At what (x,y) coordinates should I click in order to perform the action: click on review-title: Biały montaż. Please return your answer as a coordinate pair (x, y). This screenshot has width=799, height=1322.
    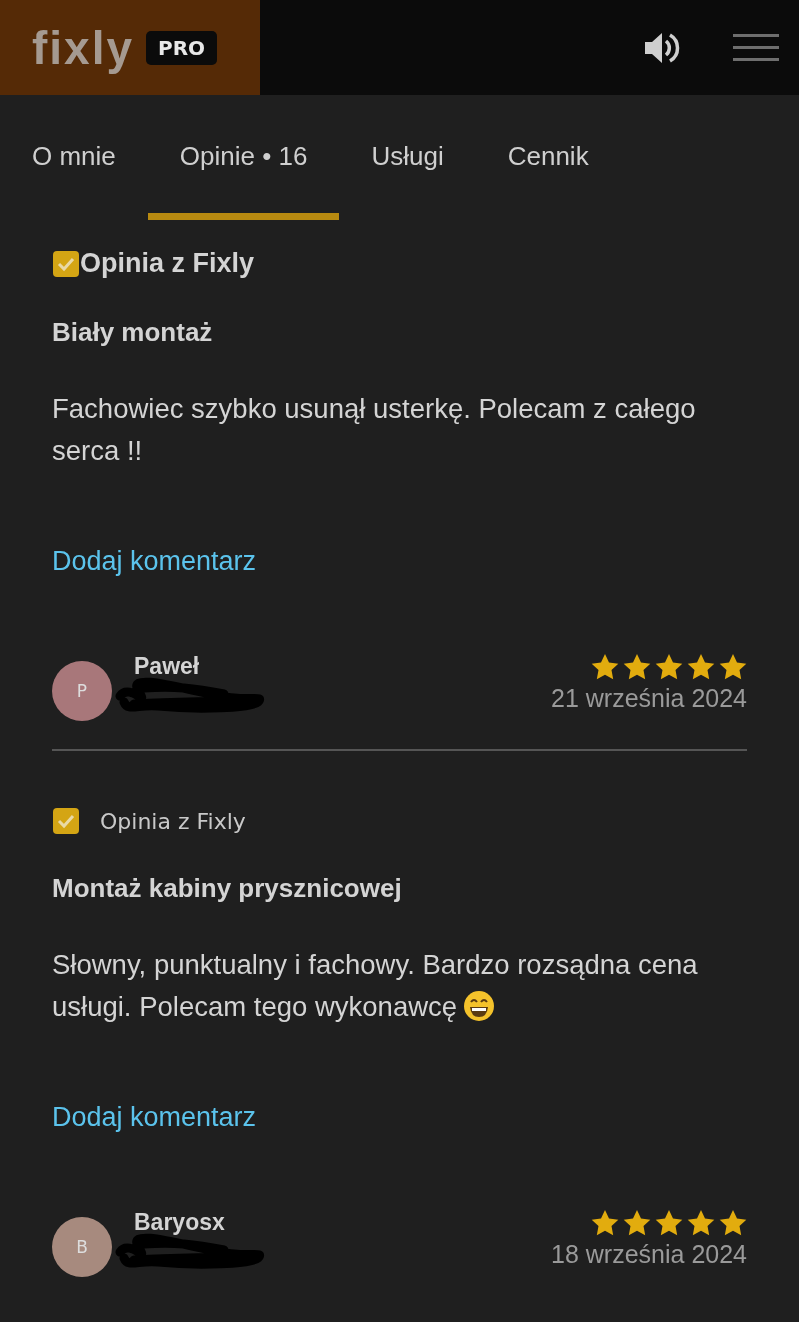
    Looking at the image, I should click on (133, 332).